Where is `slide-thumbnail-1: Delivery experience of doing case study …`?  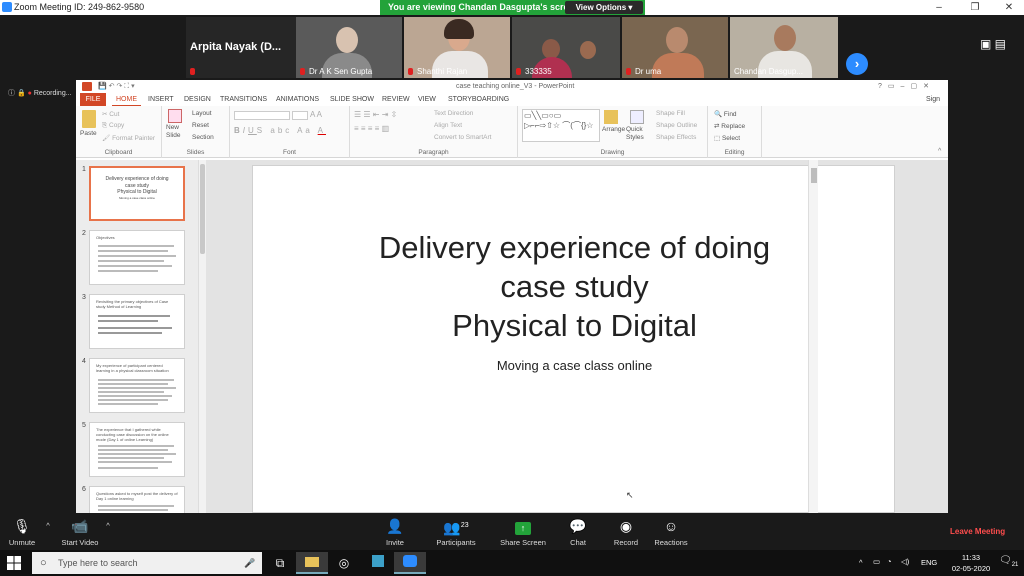 slide-thumbnail-1: Delivery experience of doing case study … is located at coordinates (137, 193).